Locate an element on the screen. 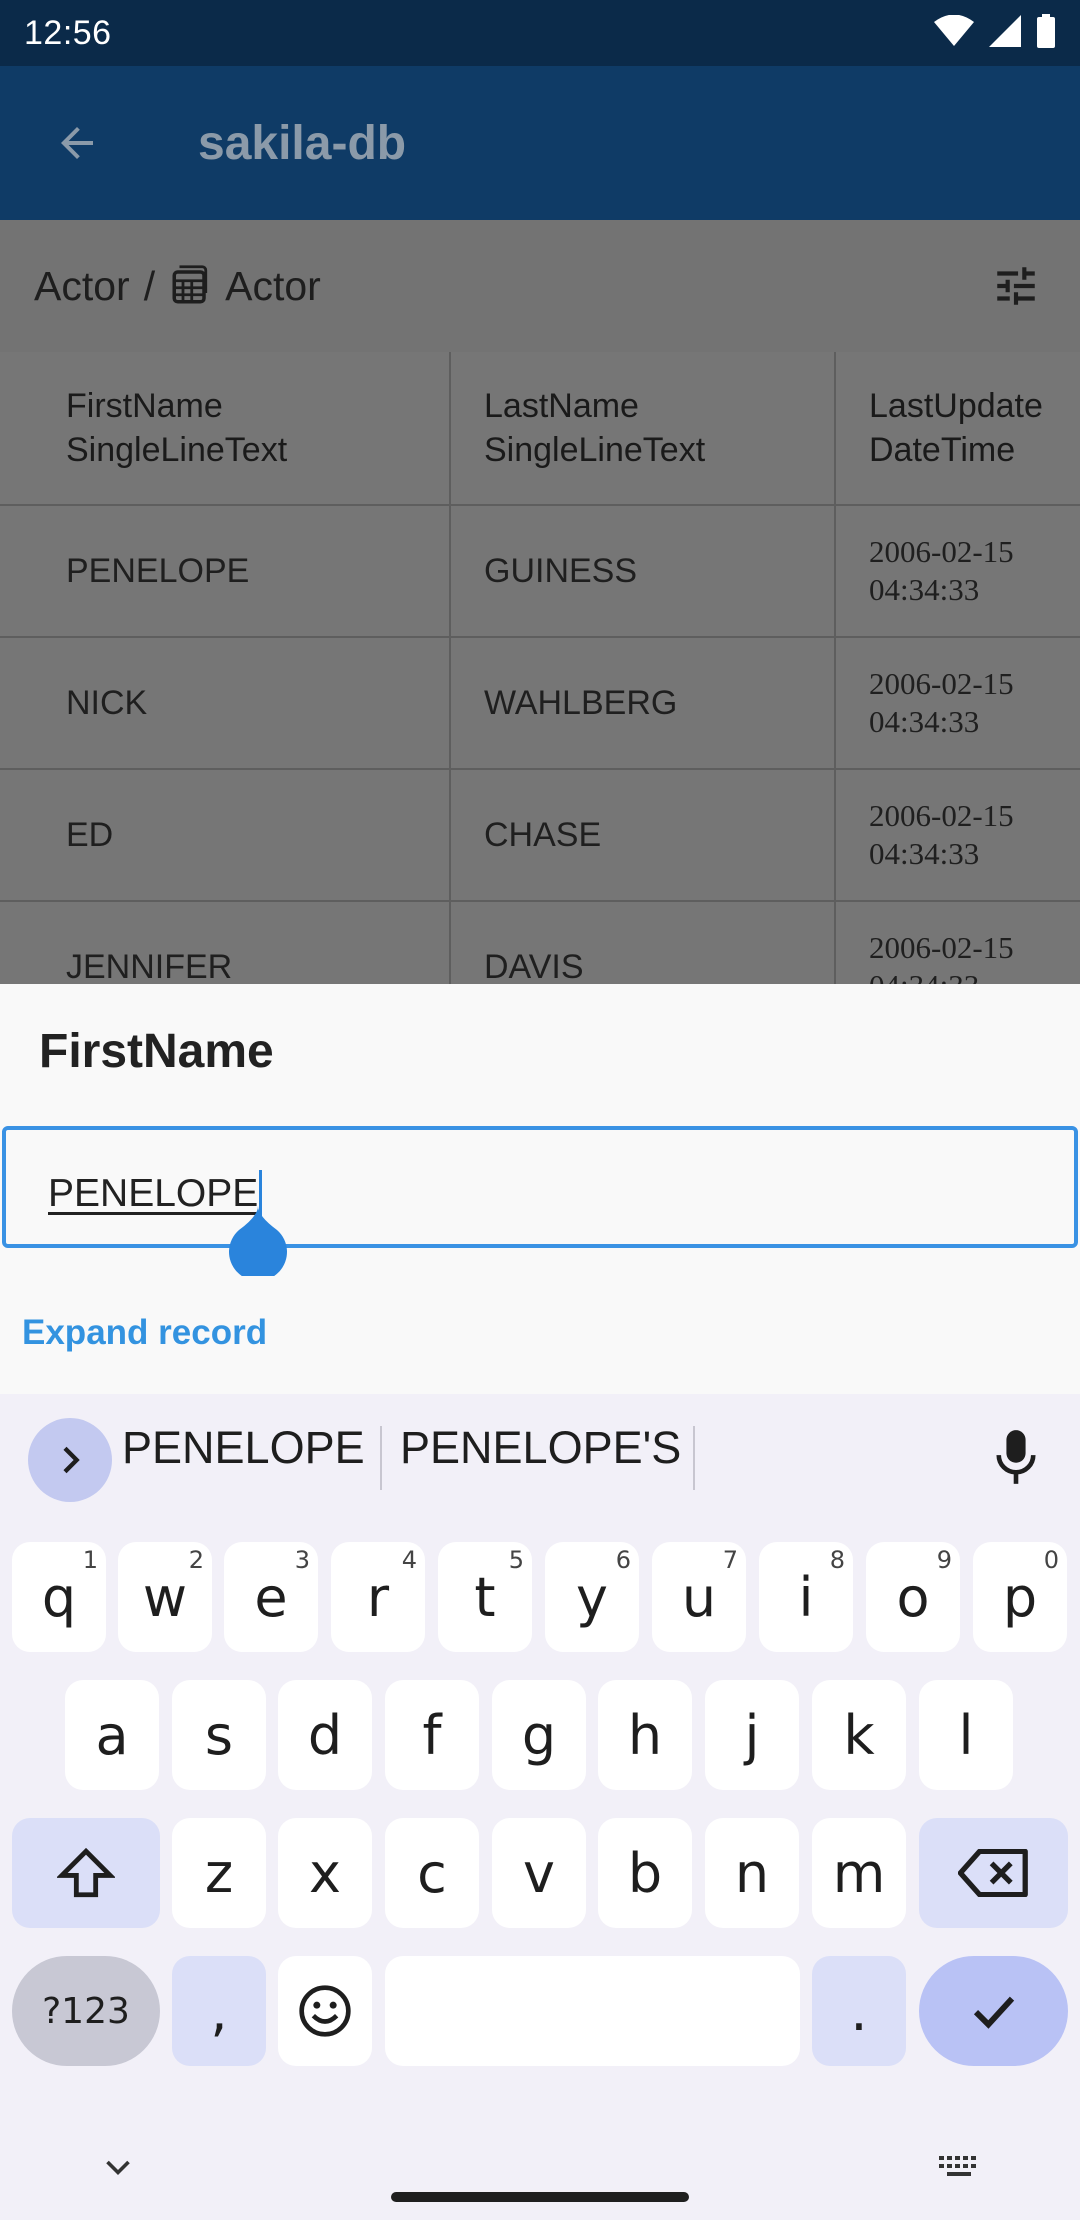 This screenshot has width=1080, height=2220. key-c: c is located at coordinates (432, 1873).